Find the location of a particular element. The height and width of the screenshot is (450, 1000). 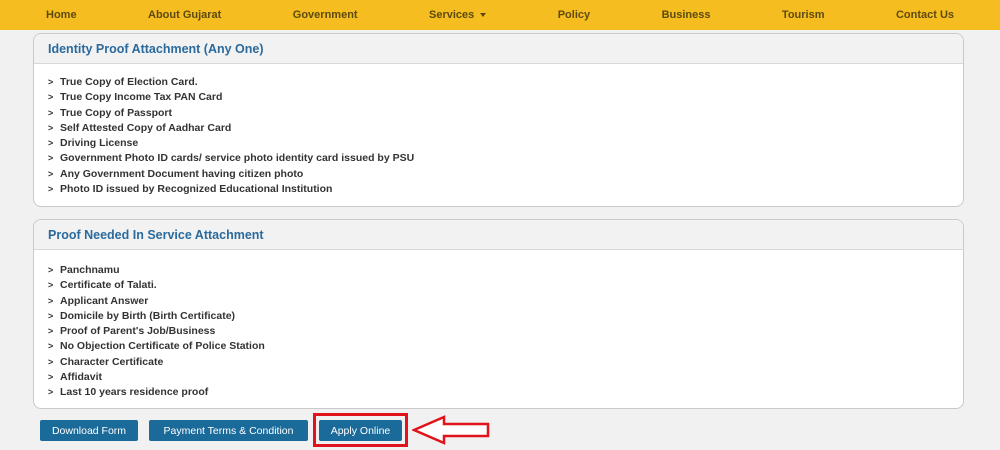

list-item: > Affidavit is located at coordinates (505, 377).